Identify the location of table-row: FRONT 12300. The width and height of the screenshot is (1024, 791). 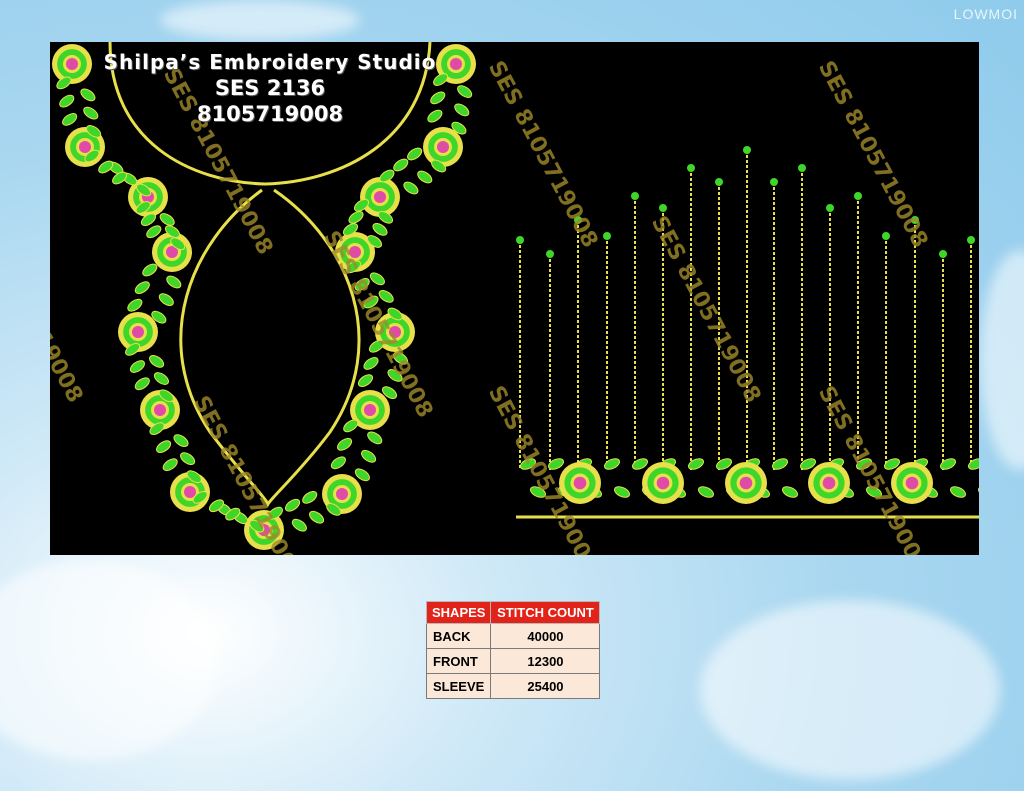
(513, 661).